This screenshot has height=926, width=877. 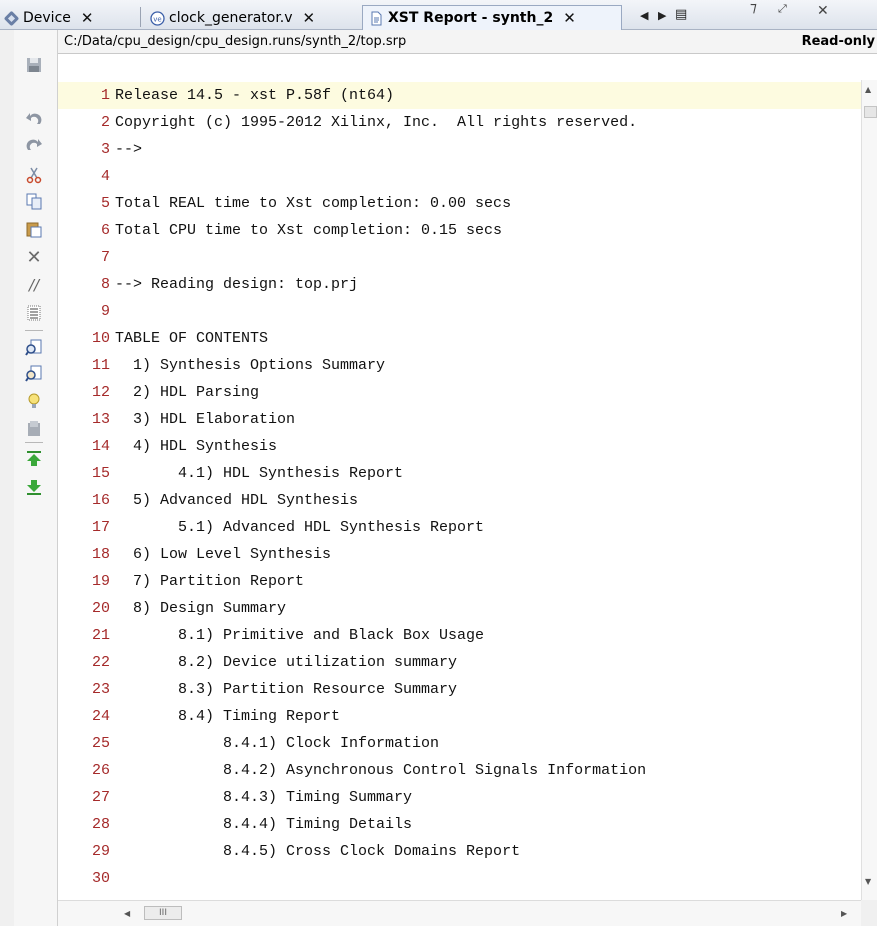 What do you see at coordinates (223, 554) in the screenshot?
I see `line-text: 6) Low Level Synthesis` at bounding box center [223, 554].